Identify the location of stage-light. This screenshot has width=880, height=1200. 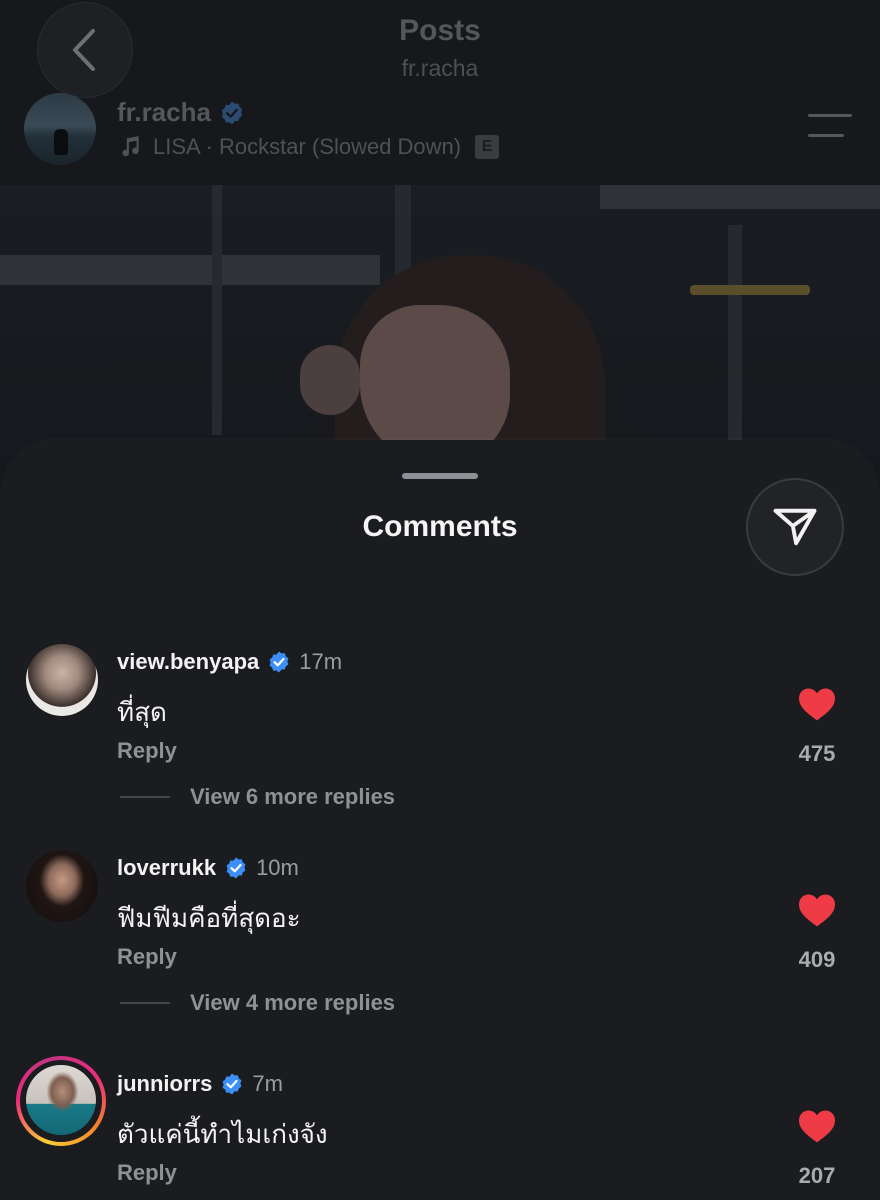
(750, 290).